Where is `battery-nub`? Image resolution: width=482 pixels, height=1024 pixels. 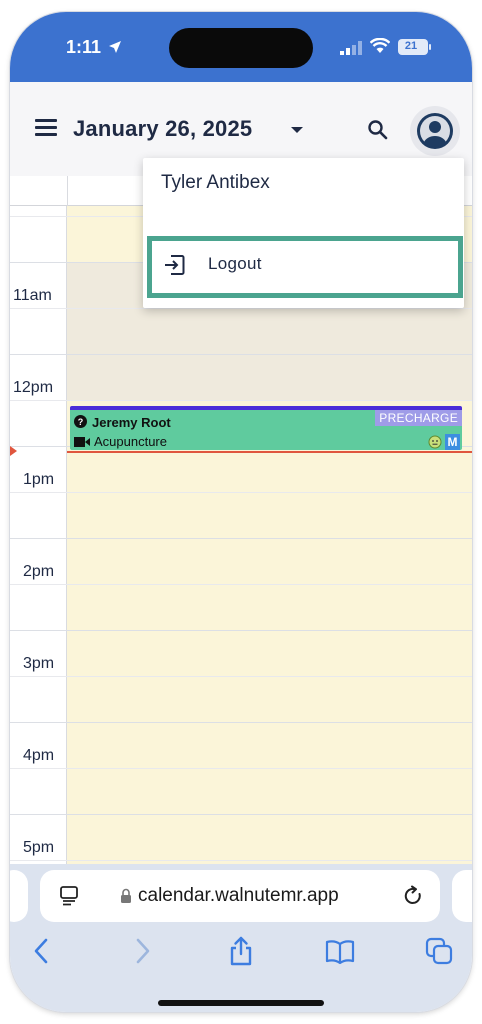 battery-nub is located at coordinates (430, 47).